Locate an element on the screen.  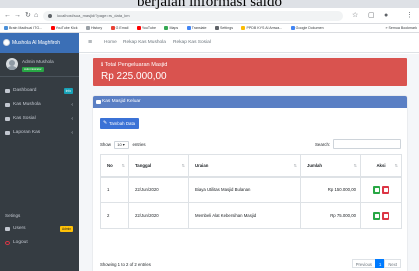
user-panel: Admin Mushola Administrator is located at coordinates (39, 65).